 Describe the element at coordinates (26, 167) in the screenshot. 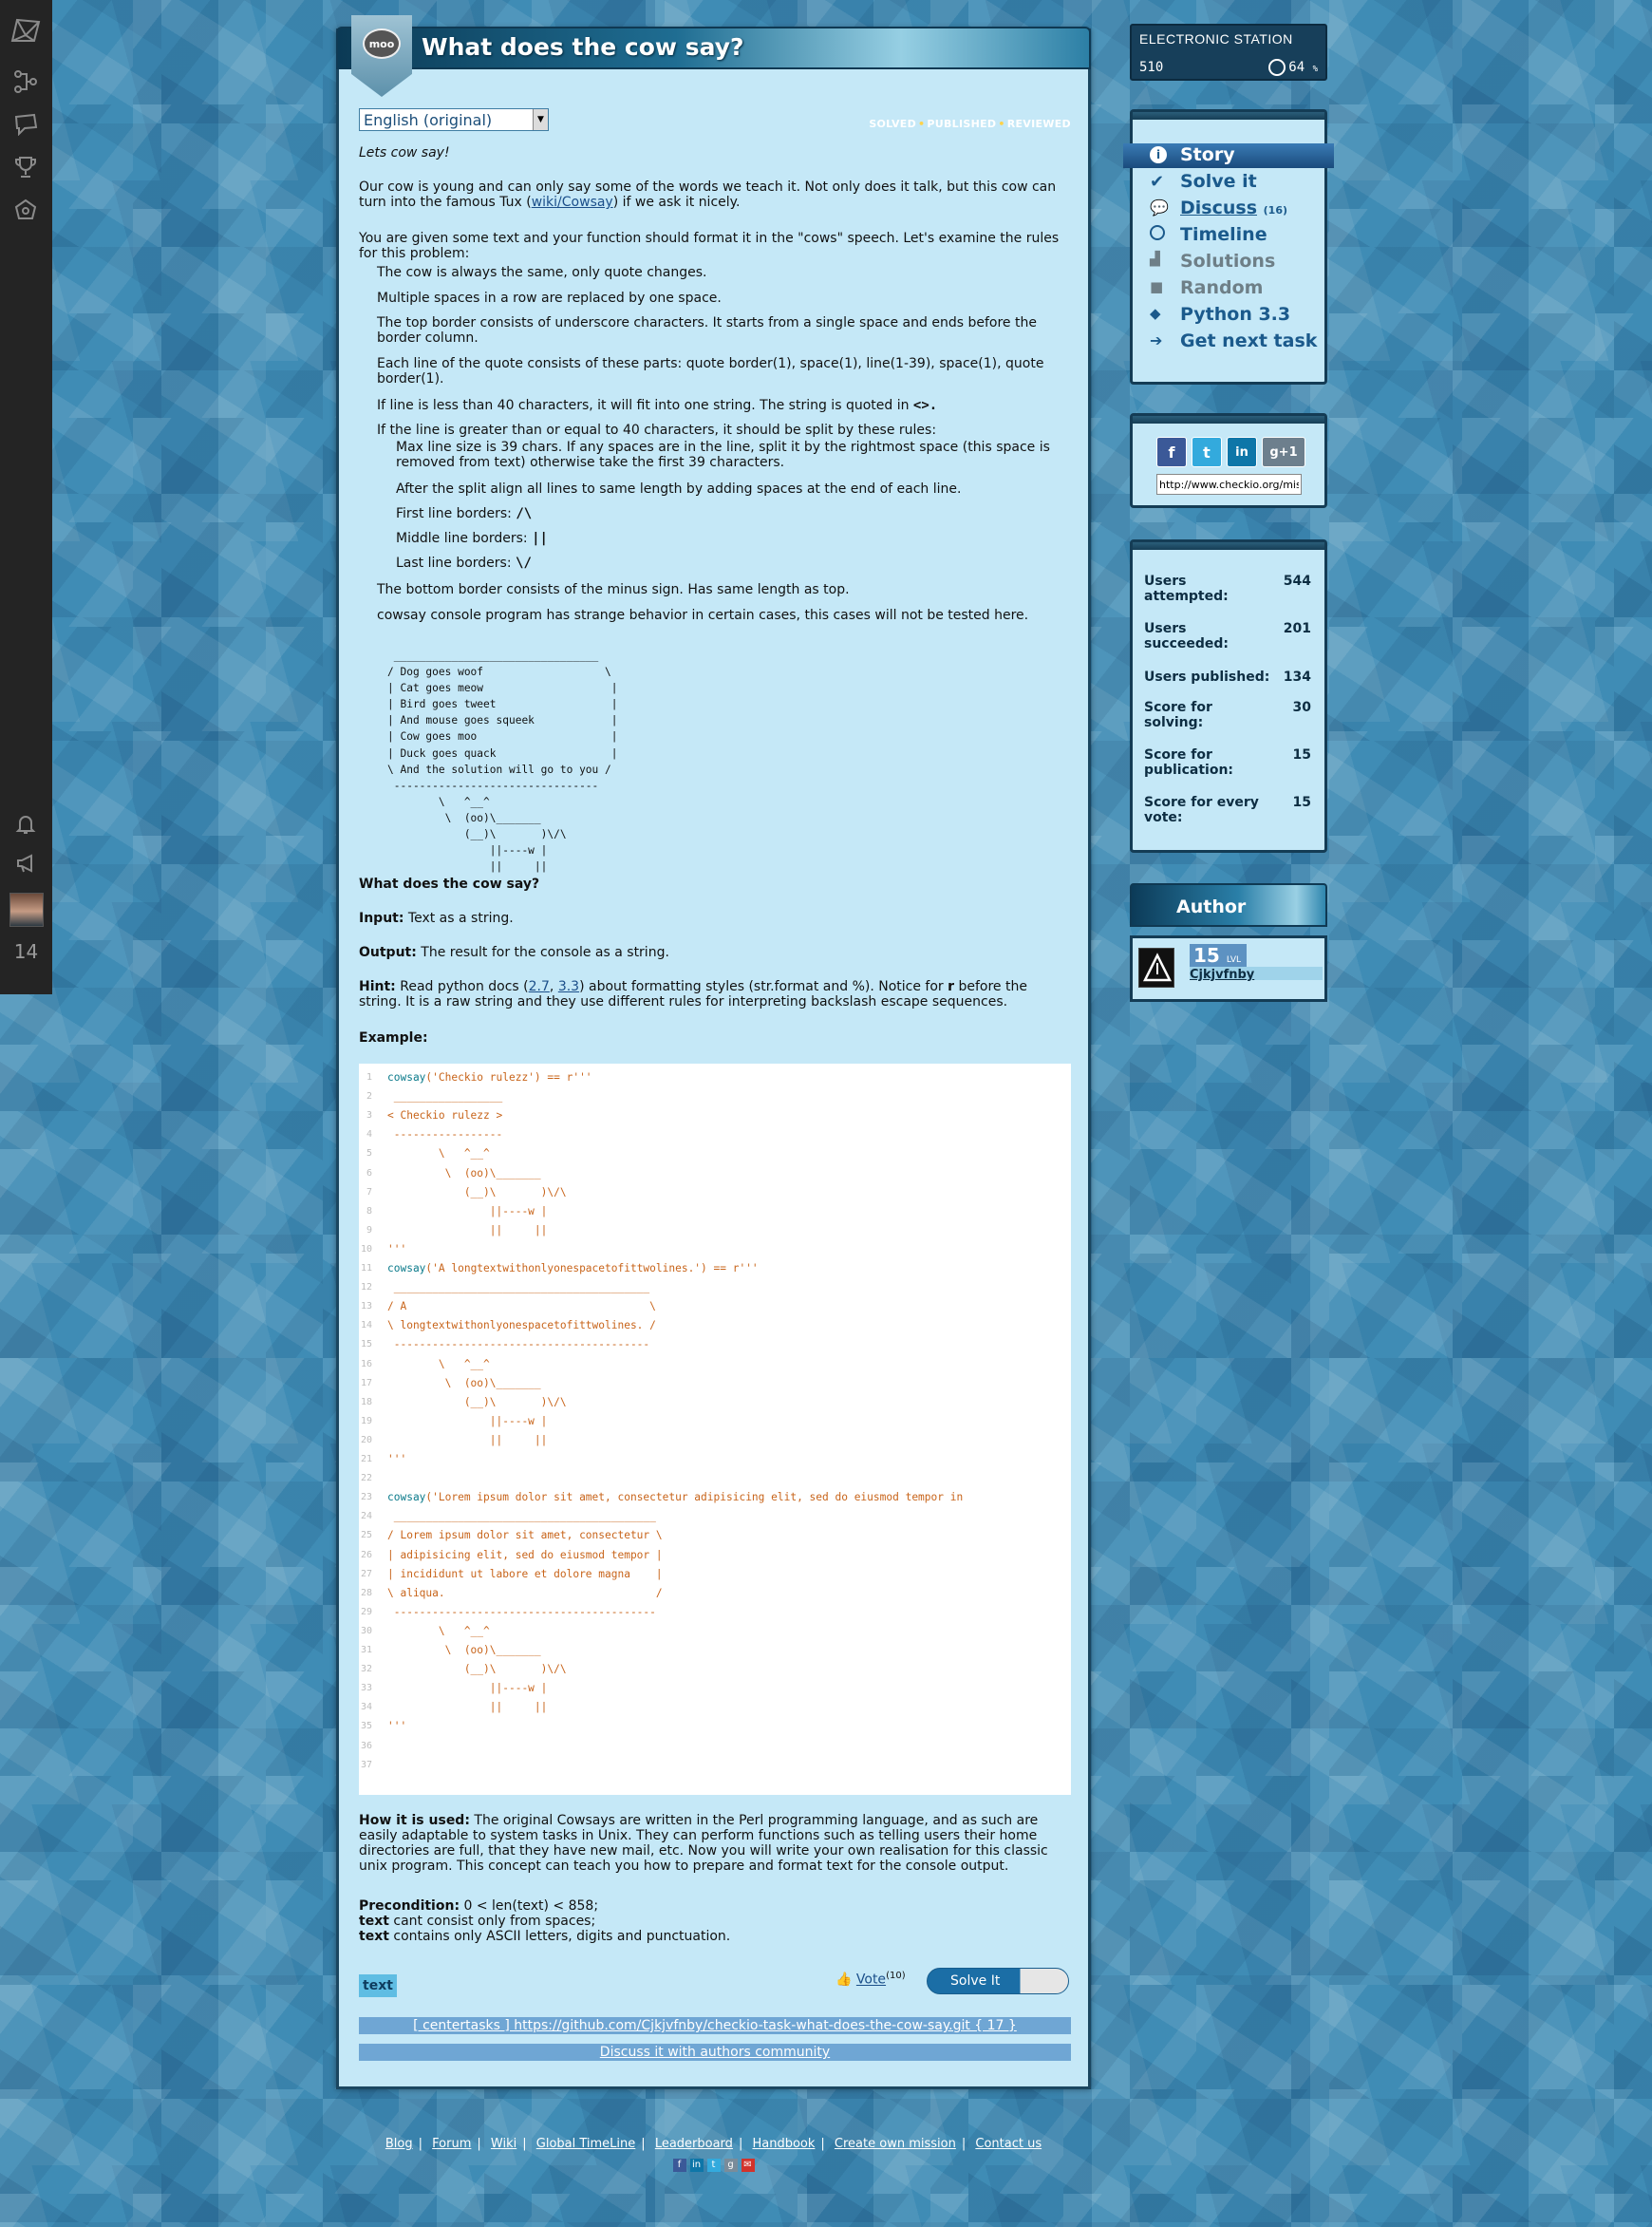

I see `trophy-icon` at that location.